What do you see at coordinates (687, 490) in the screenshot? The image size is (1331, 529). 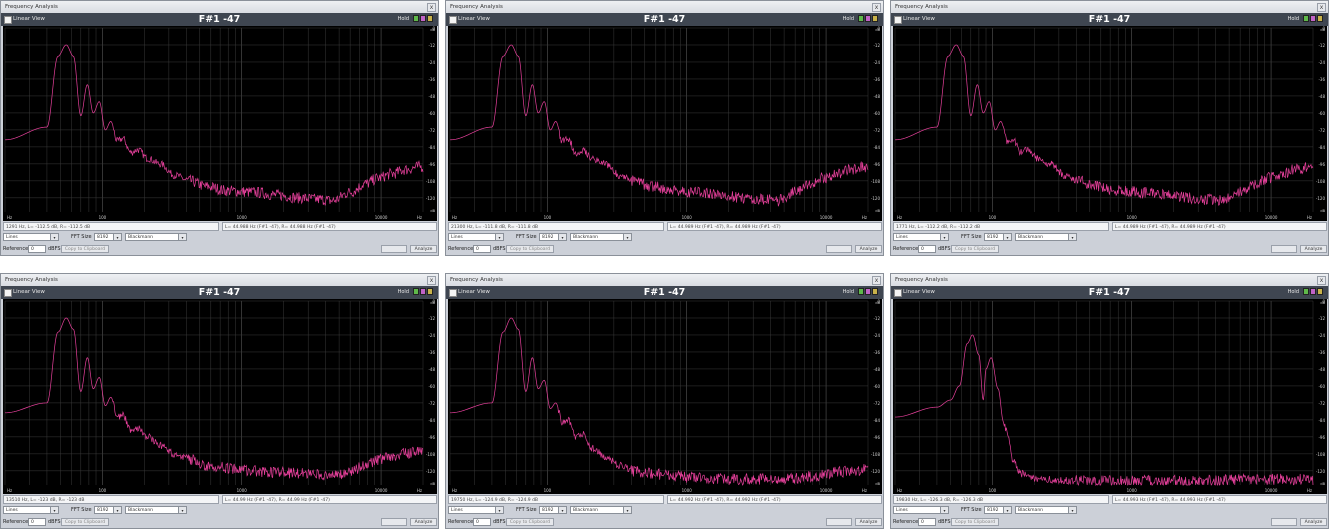 I see `x-tick-label: 1000` at bounding box center [687, 490].